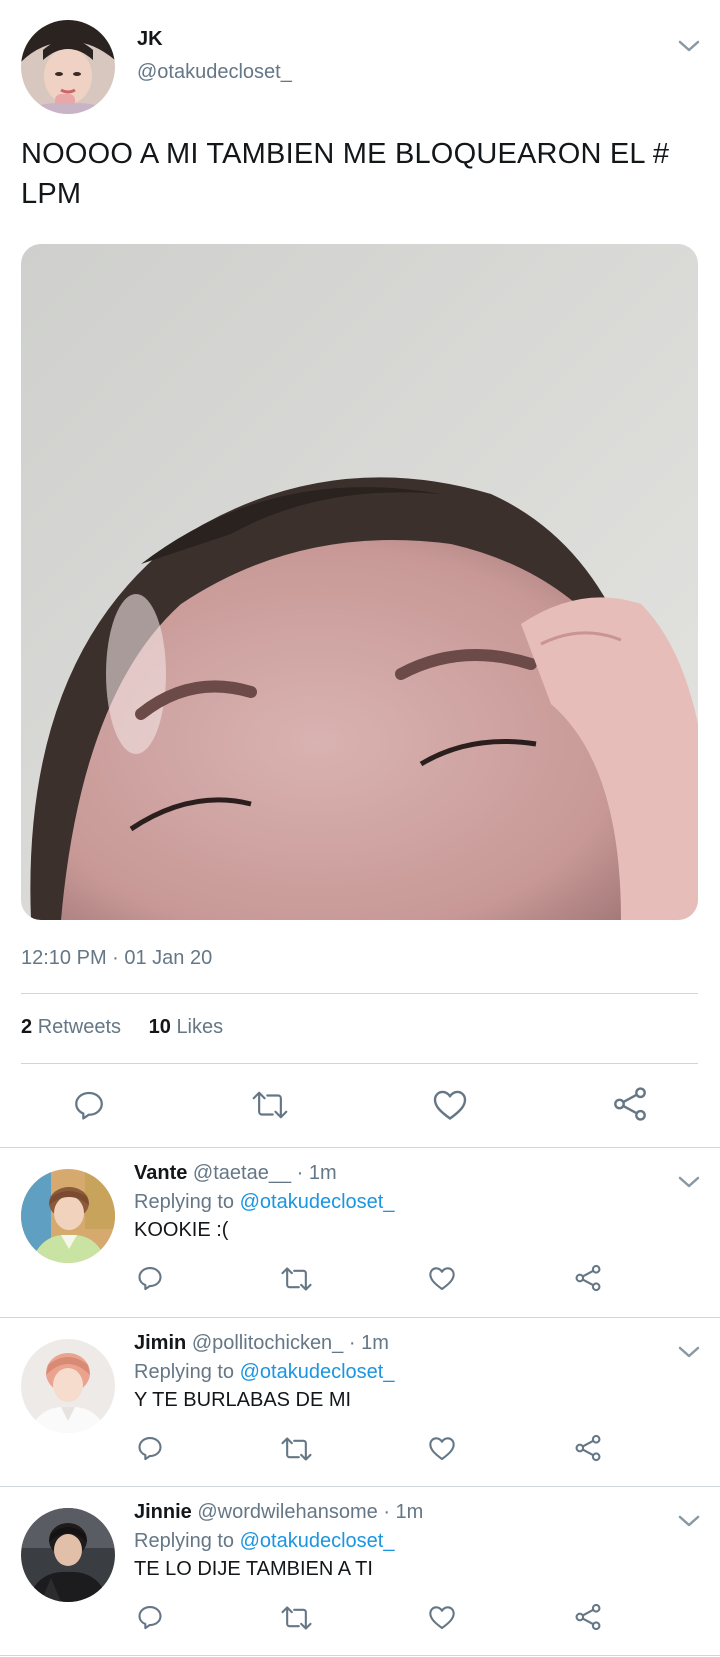 Image resolution: width=720 pixels, height=1657 pixels. What do you see at coordinates (133, 1027) in the screenshot?
I see `tweet-stats: 2 Retweets 10 Likes` at bounding box center [133, 1027].